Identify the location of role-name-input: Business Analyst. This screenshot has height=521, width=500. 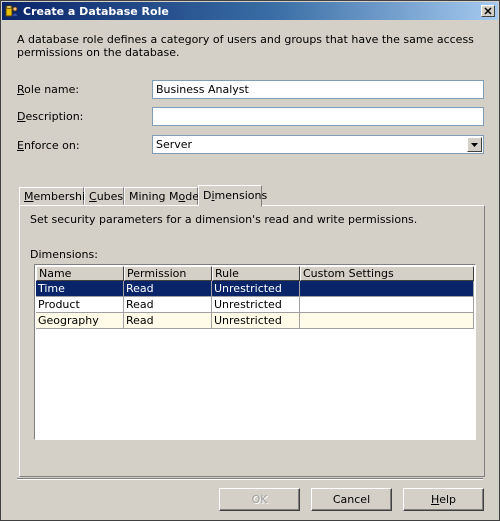
(318, 89).